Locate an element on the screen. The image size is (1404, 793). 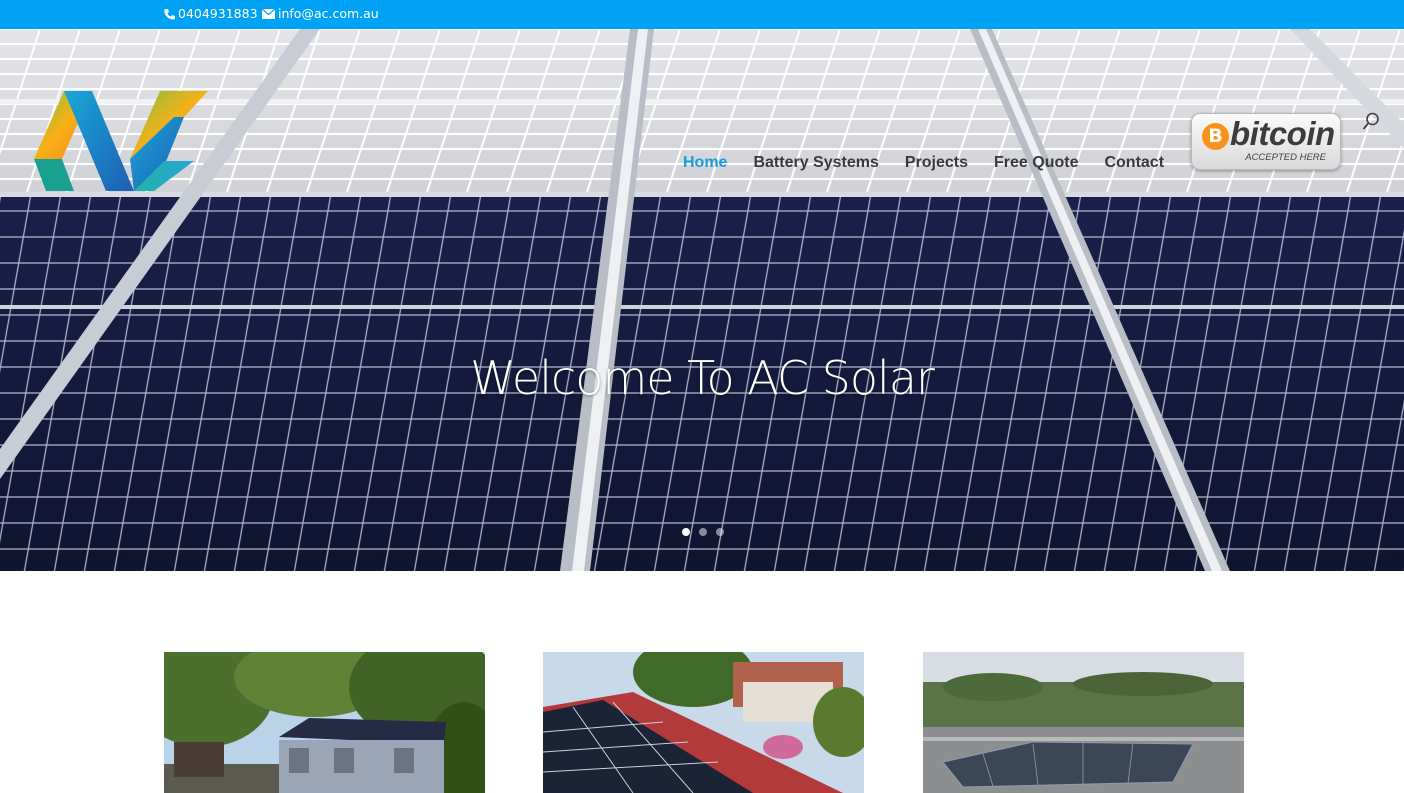
roof-solar-photo is located at coordinates (703, 722).